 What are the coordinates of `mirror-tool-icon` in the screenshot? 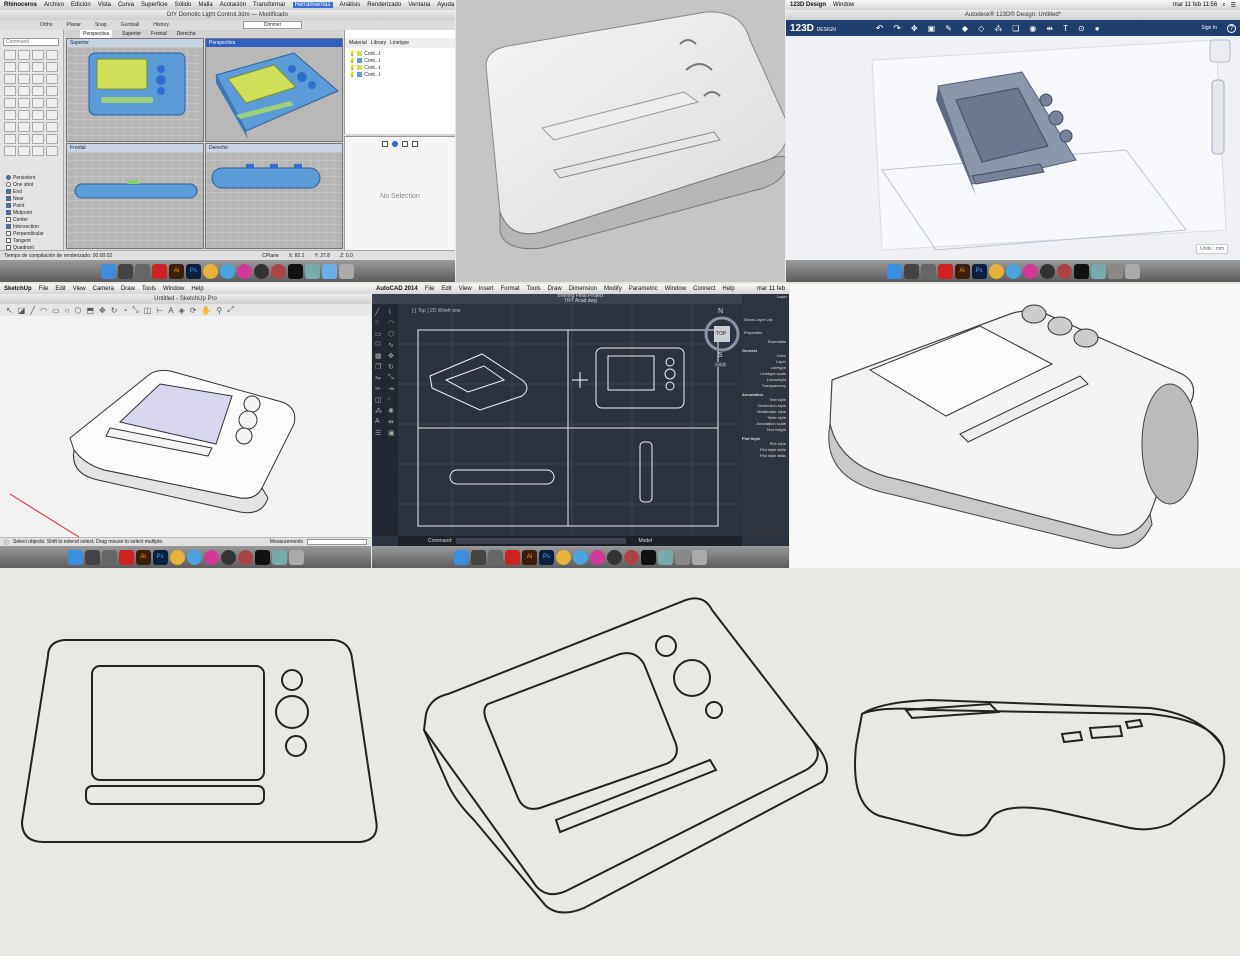 It's located at (24, 127).